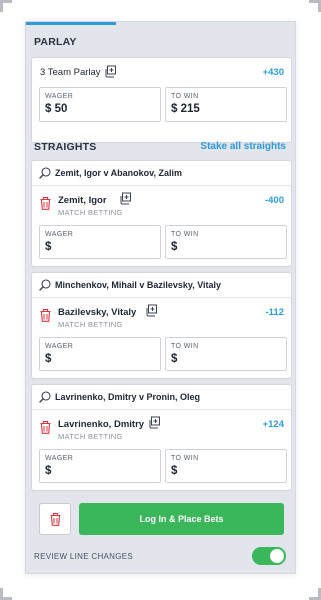 This screenshot has height=600, width=321. What do you see at coordinates (181, 519) in the screenshot?
I see `login-place-bets-button: Log In & Place Bets` at bounding box center [181, 519].